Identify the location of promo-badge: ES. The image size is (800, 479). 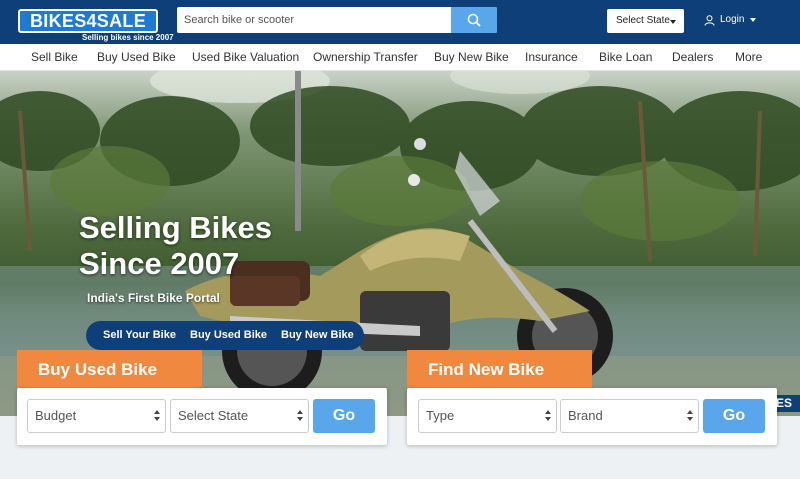
(786, 403).